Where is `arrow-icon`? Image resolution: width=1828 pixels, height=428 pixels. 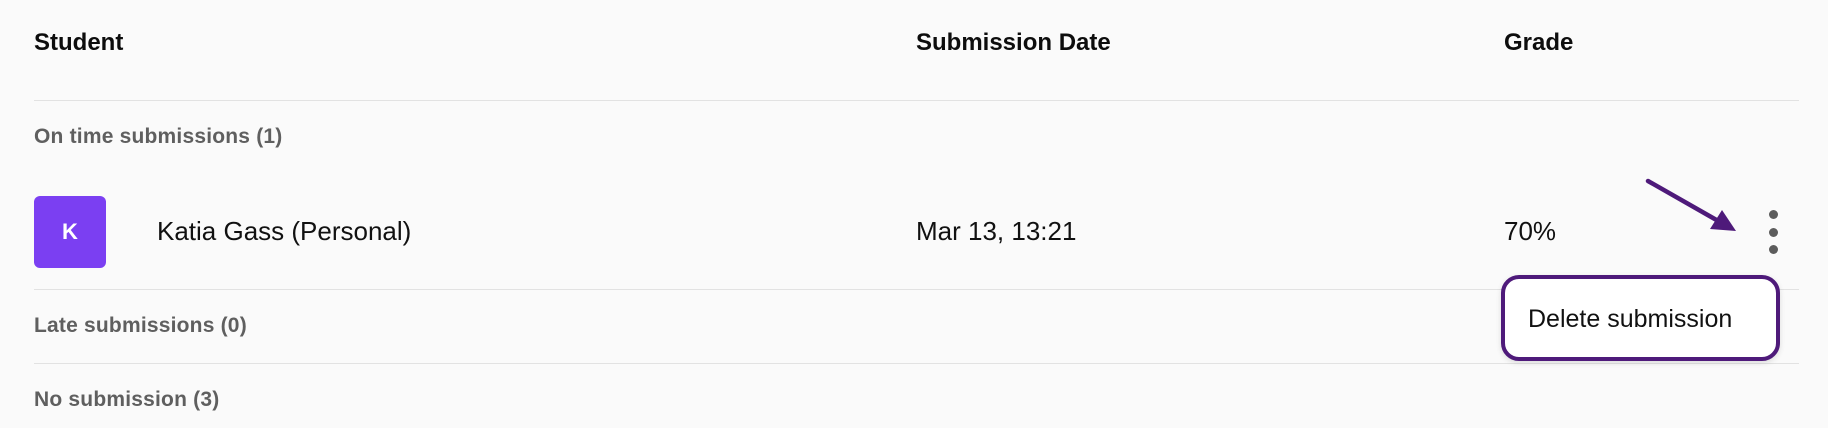 arrow-icon is located at coordinates (1690, 204).